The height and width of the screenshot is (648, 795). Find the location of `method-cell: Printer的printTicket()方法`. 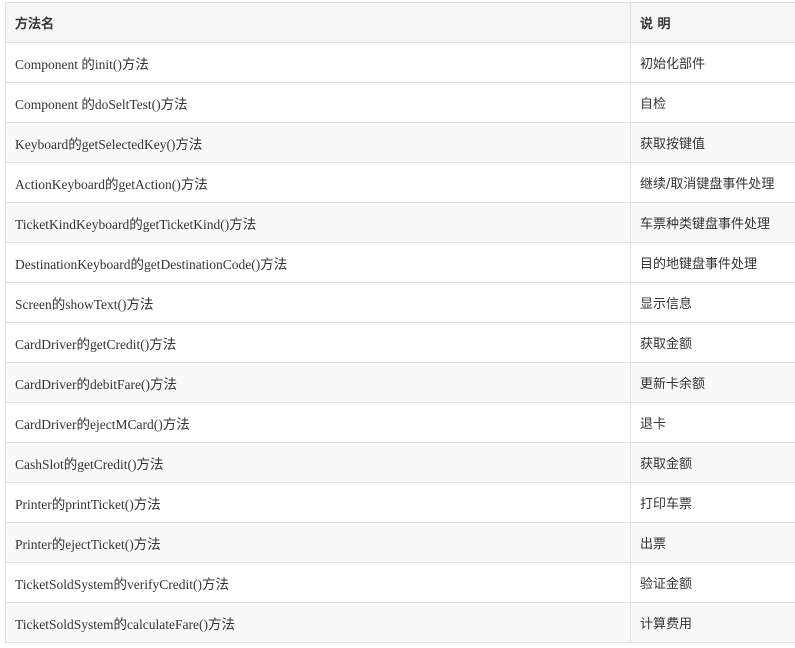

method-cell: Printer的printTicket()方法 is located at coordinates (318, 502).